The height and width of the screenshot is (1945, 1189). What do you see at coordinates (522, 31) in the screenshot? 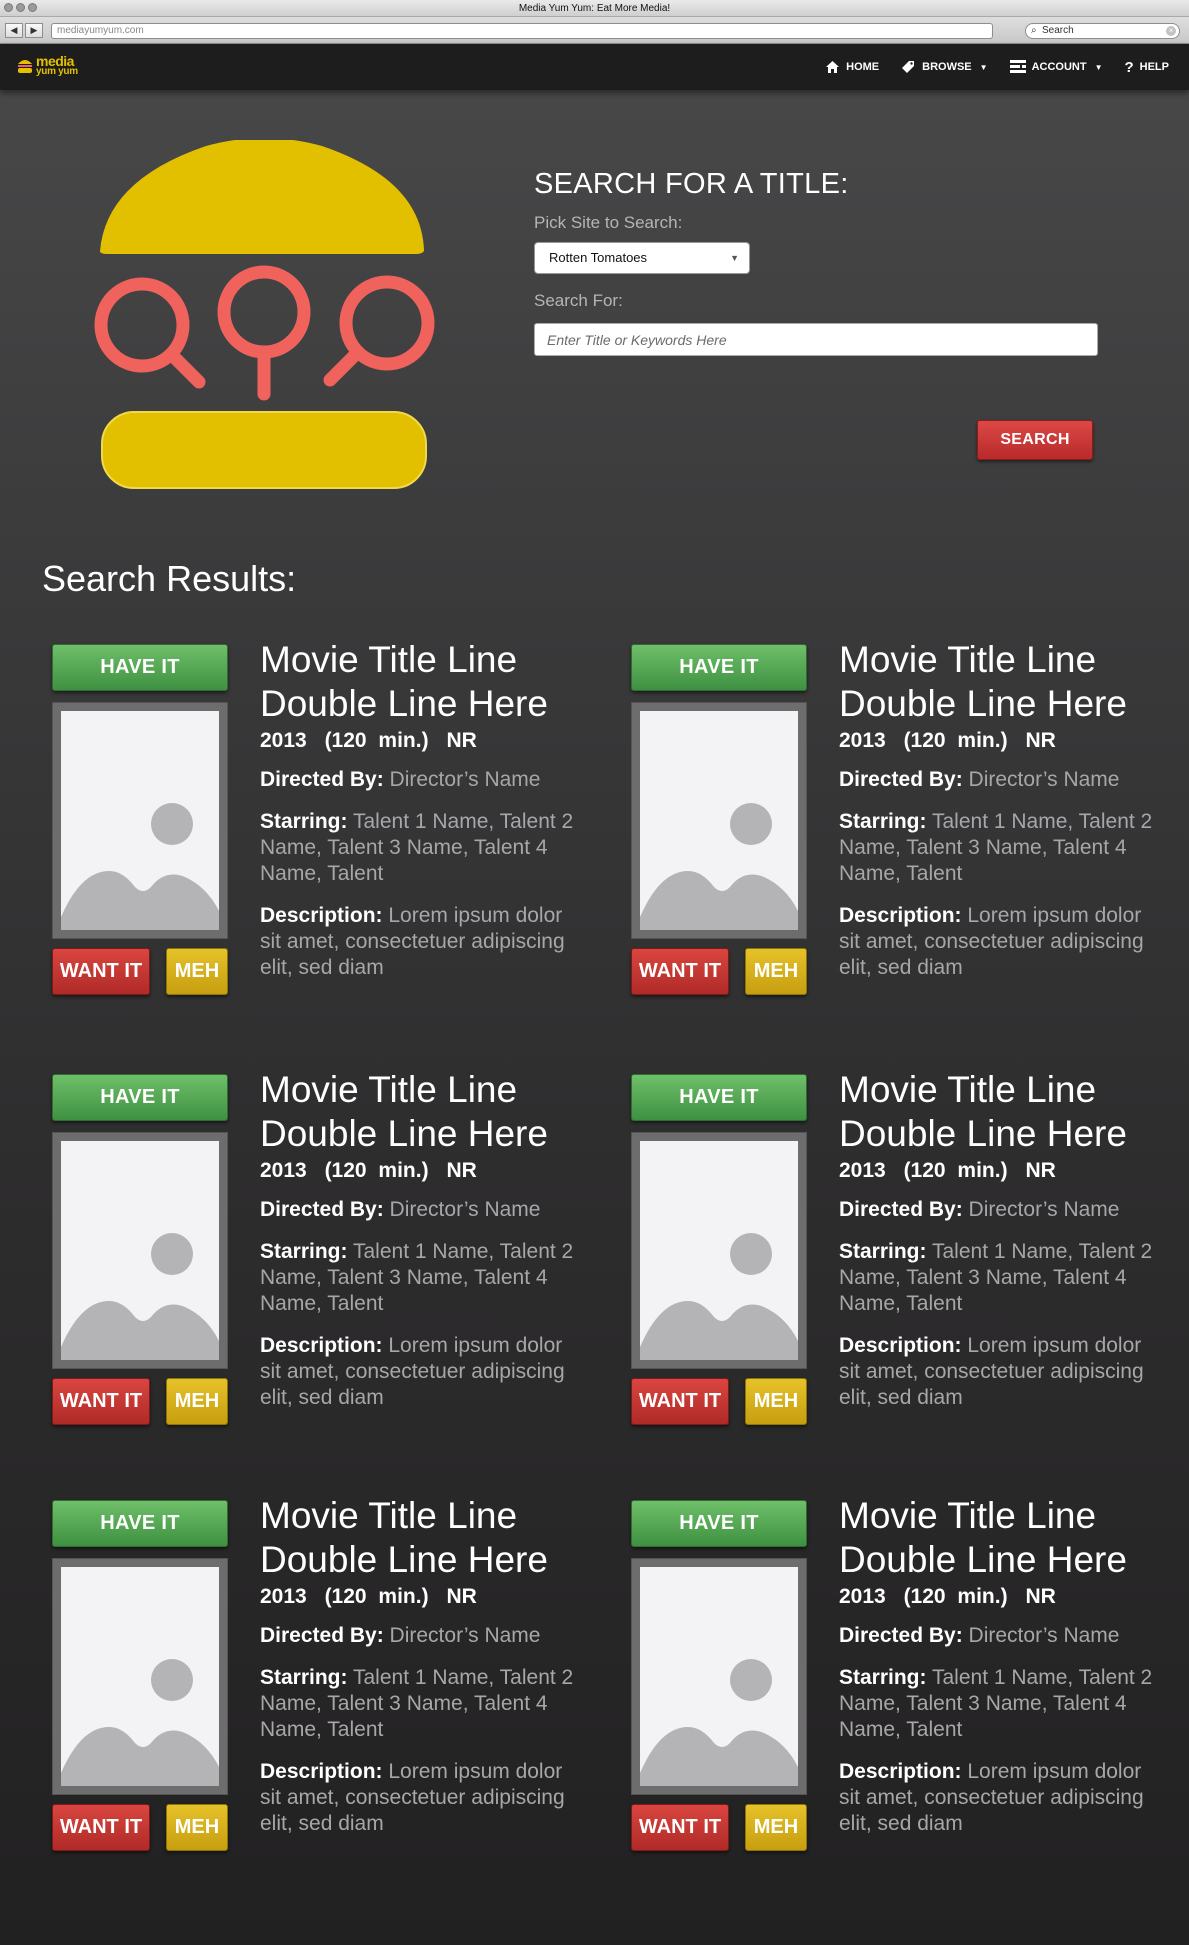
I see `address-bar: mediayumyum.com` at bounding box center [522, 31].